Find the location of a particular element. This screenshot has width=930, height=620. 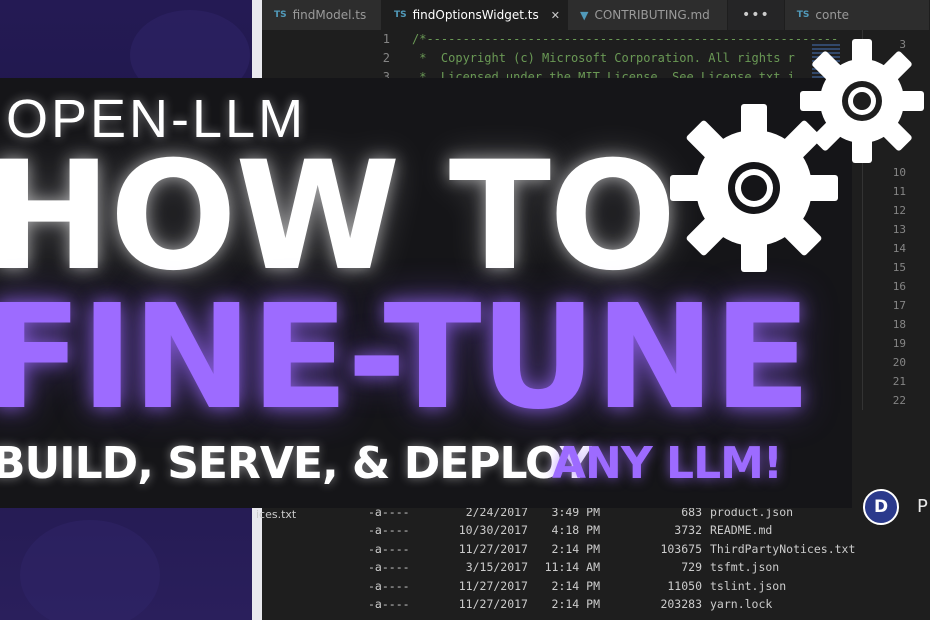

tab-findoptionswidget: TS findOptionsWidget.ts ✕ is located at coordinates (475, 15).